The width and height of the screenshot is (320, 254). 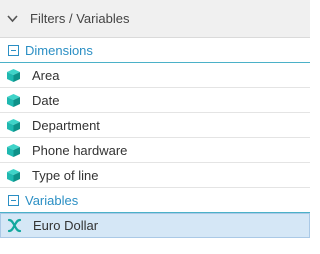 I want to click on panel-title: Filters / Variables, so click(x=80, y=18).